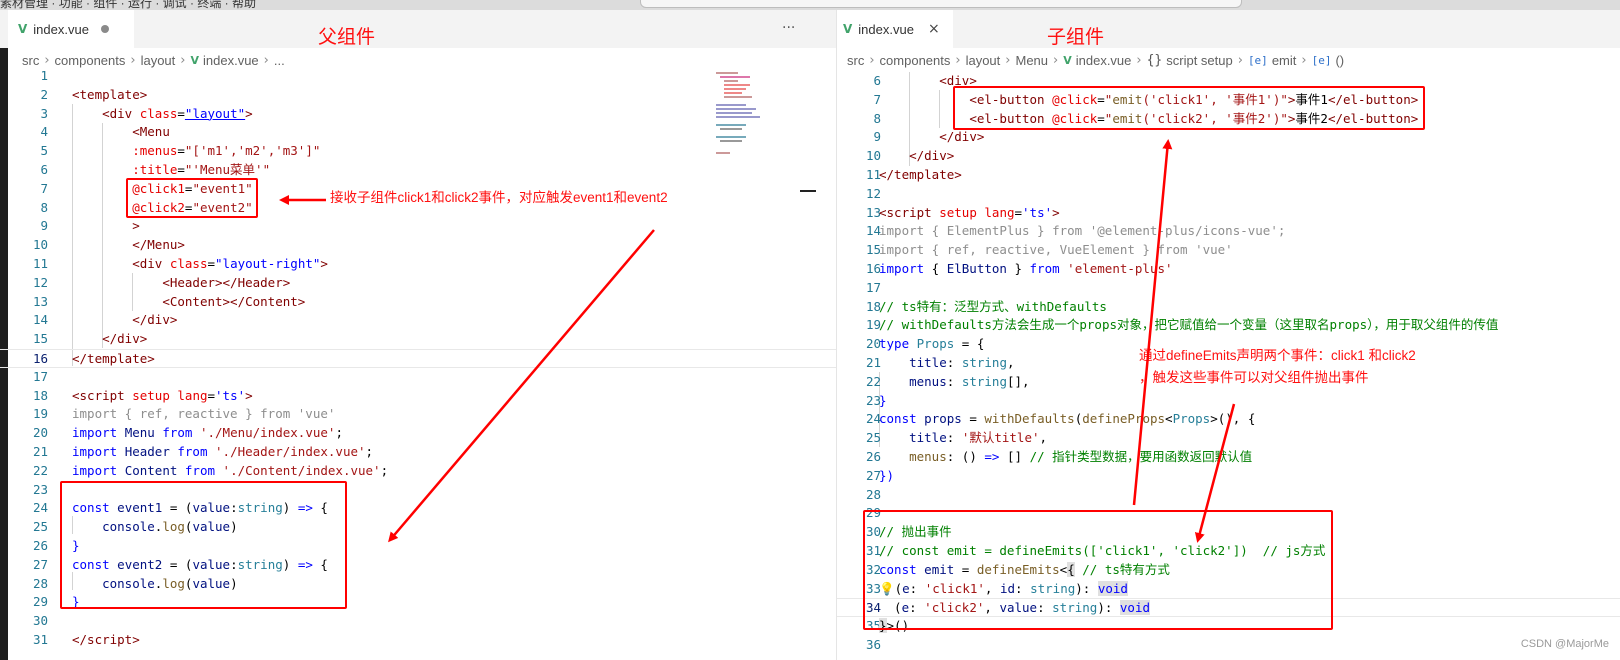  Describe the element at coordinates (1152, 322) in the screenshot. I see `arrow-to-emit-buttons` at that location.